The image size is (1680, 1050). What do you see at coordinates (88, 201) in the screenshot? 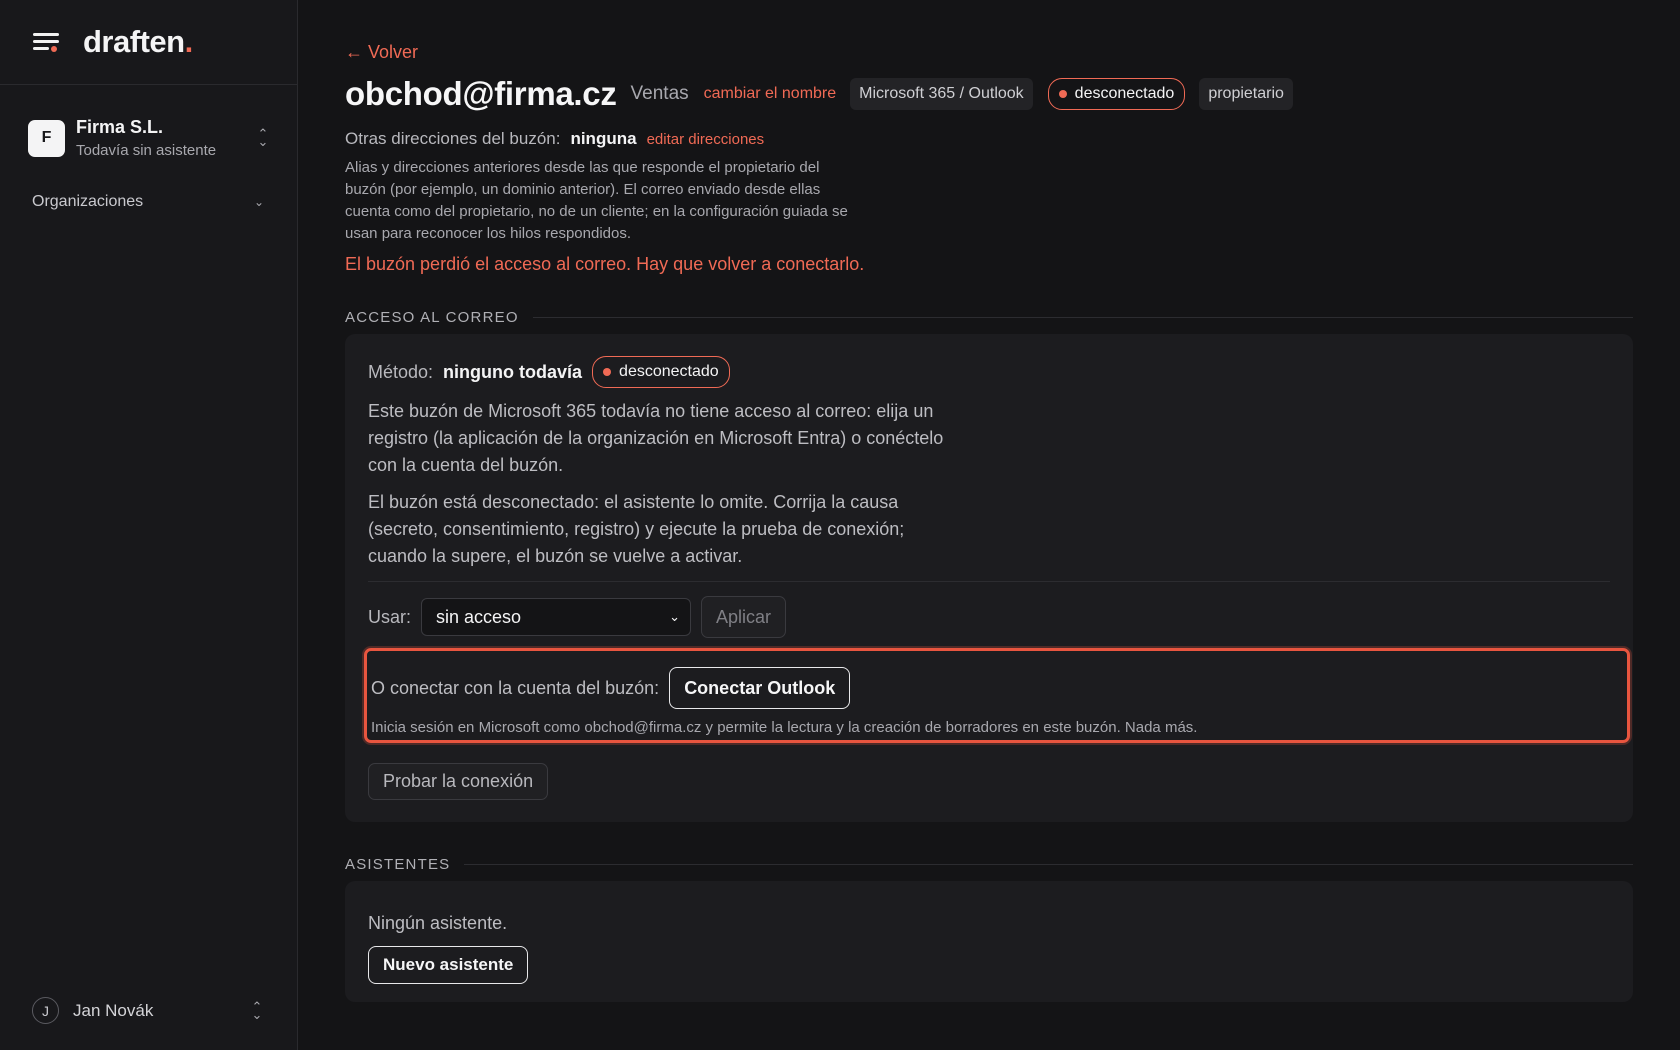
I see `nav-organizations-label: Organizaciones` at bounding box center [88, 201].